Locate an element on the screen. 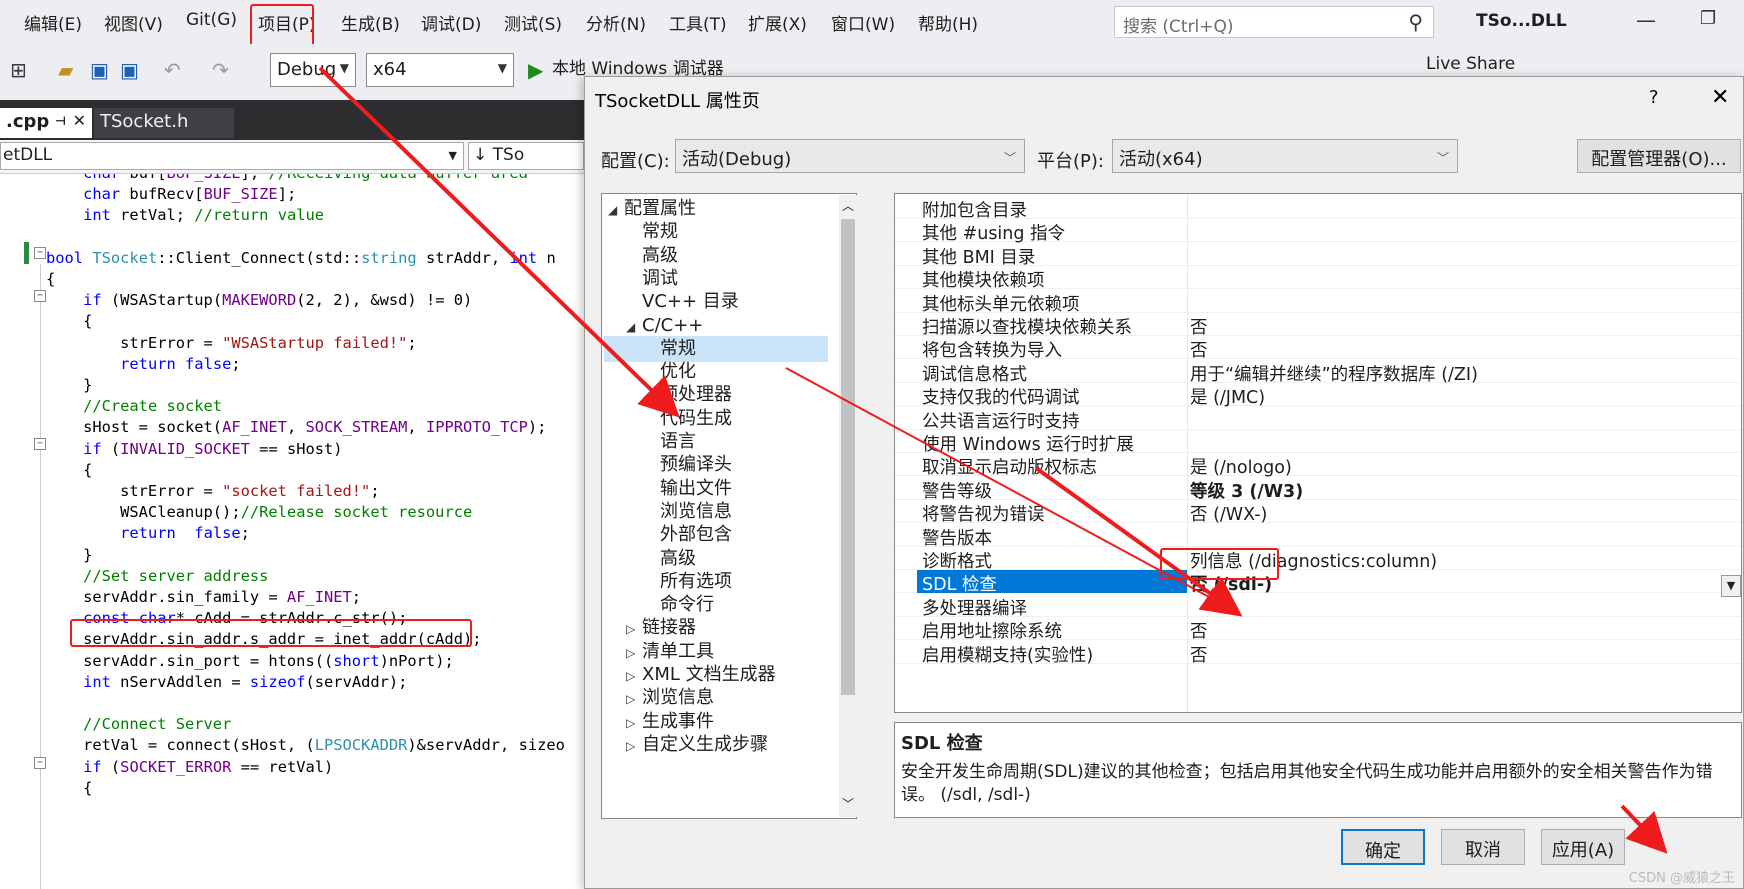 The height and width of the screenshot is (889, 1744). arrow-warning-to-sdl is located at coordinates (1138, 541).